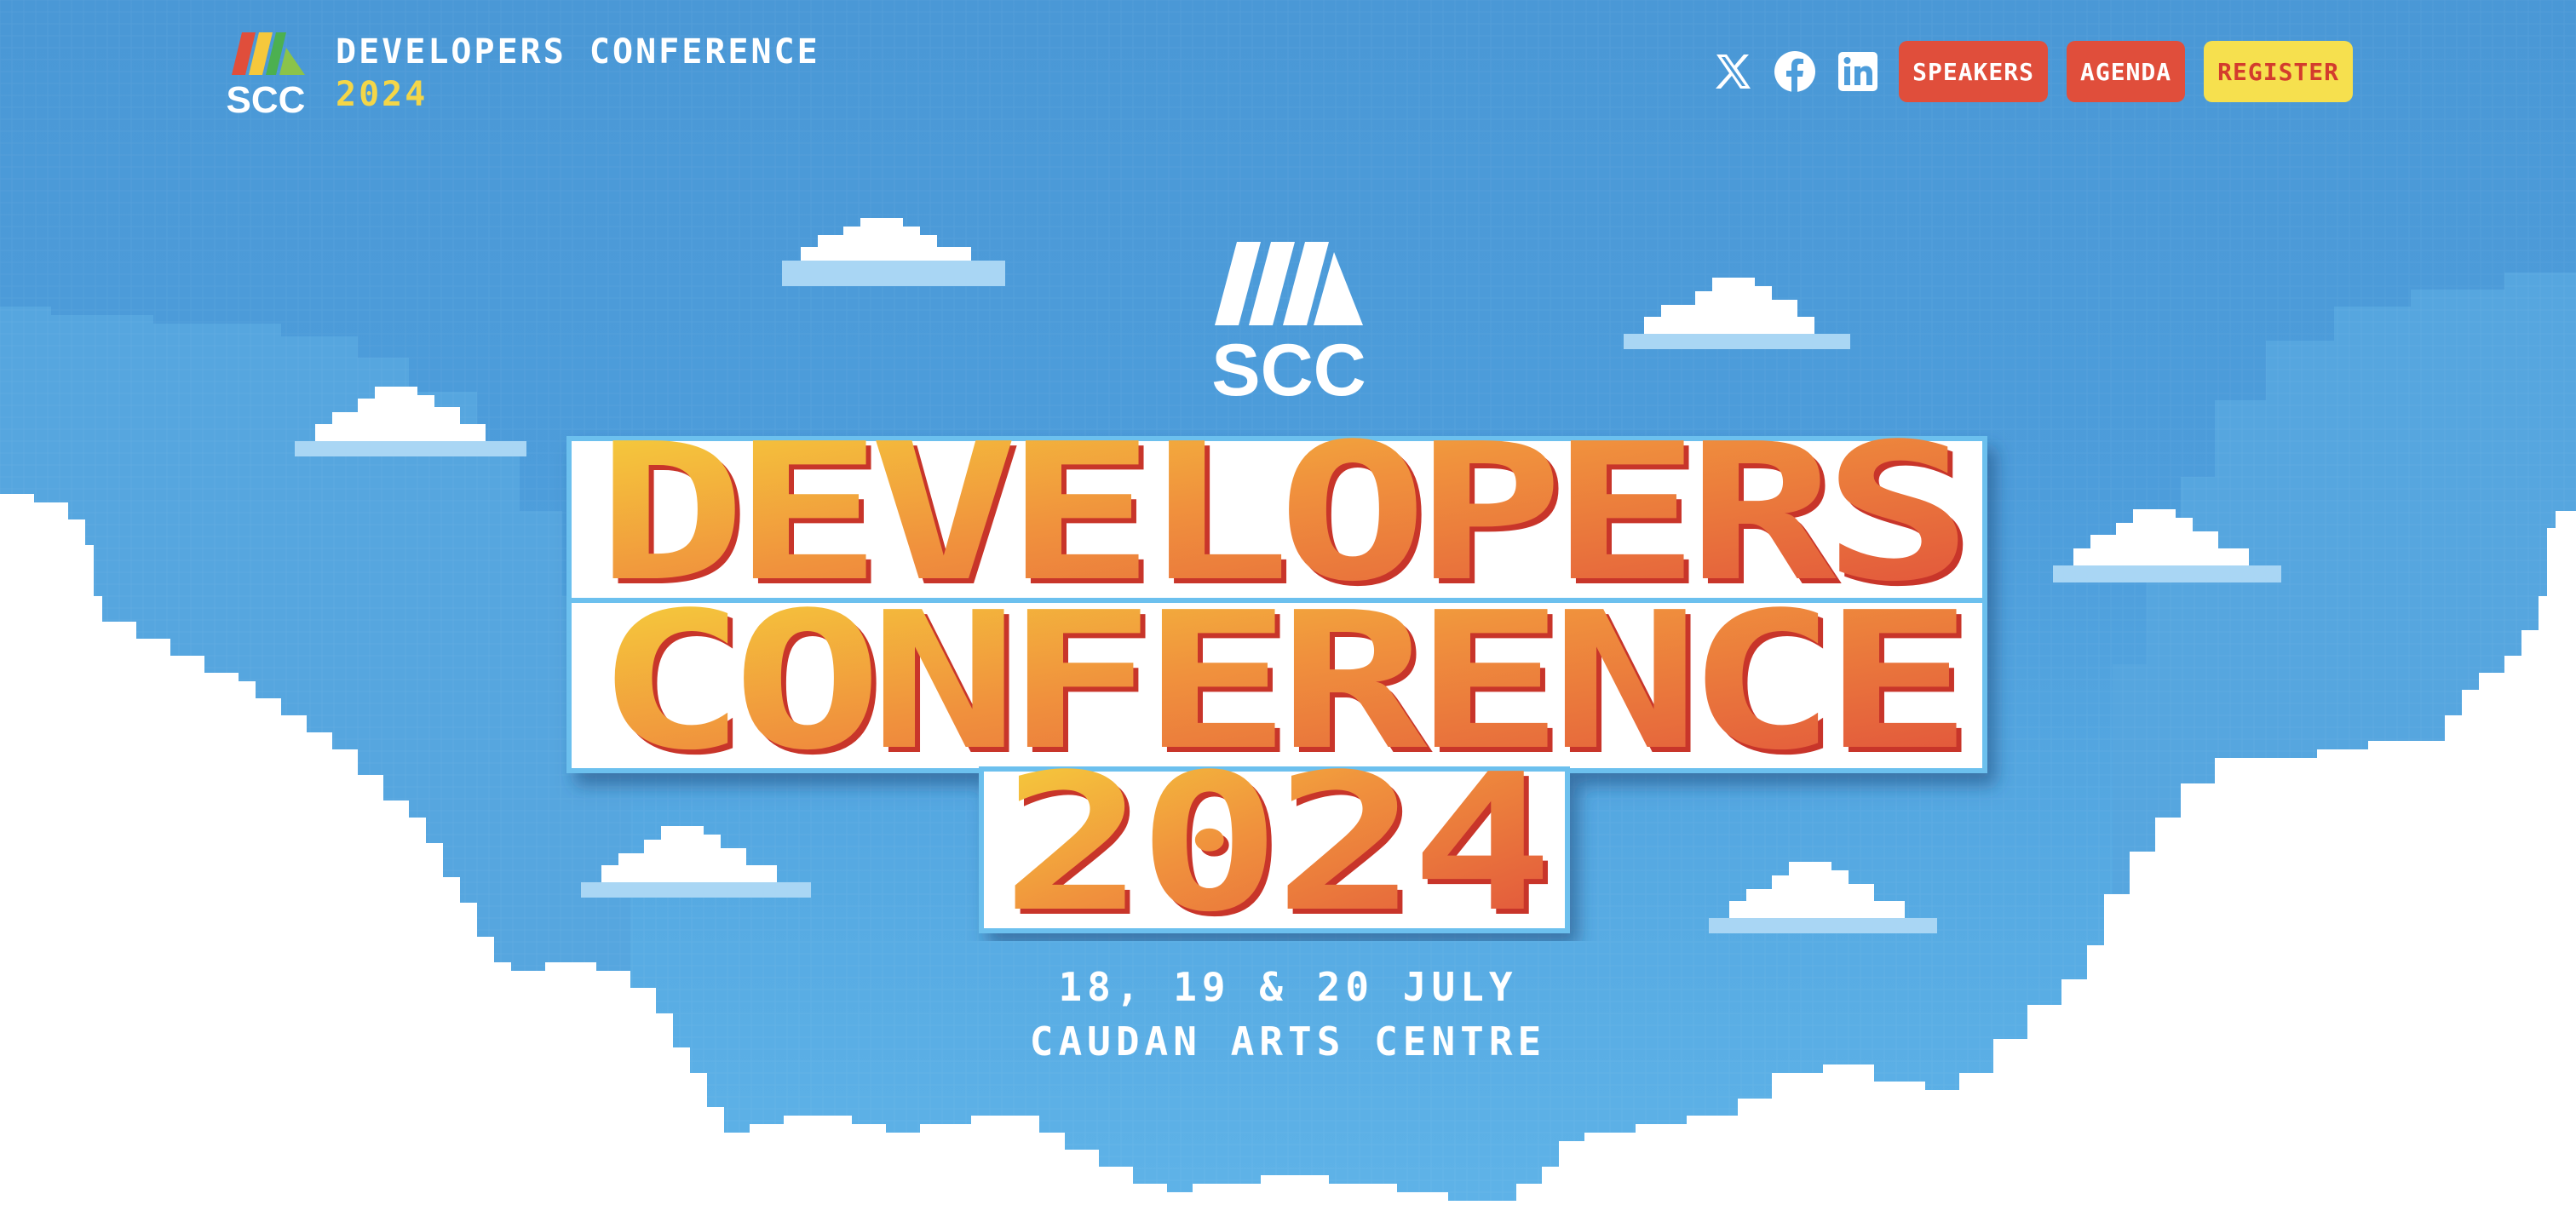  Describe the element at coordinates (578, 73) in the screenshot. I see `brand-text: DEVELOPERS CONFERENCE 2024` at that location.